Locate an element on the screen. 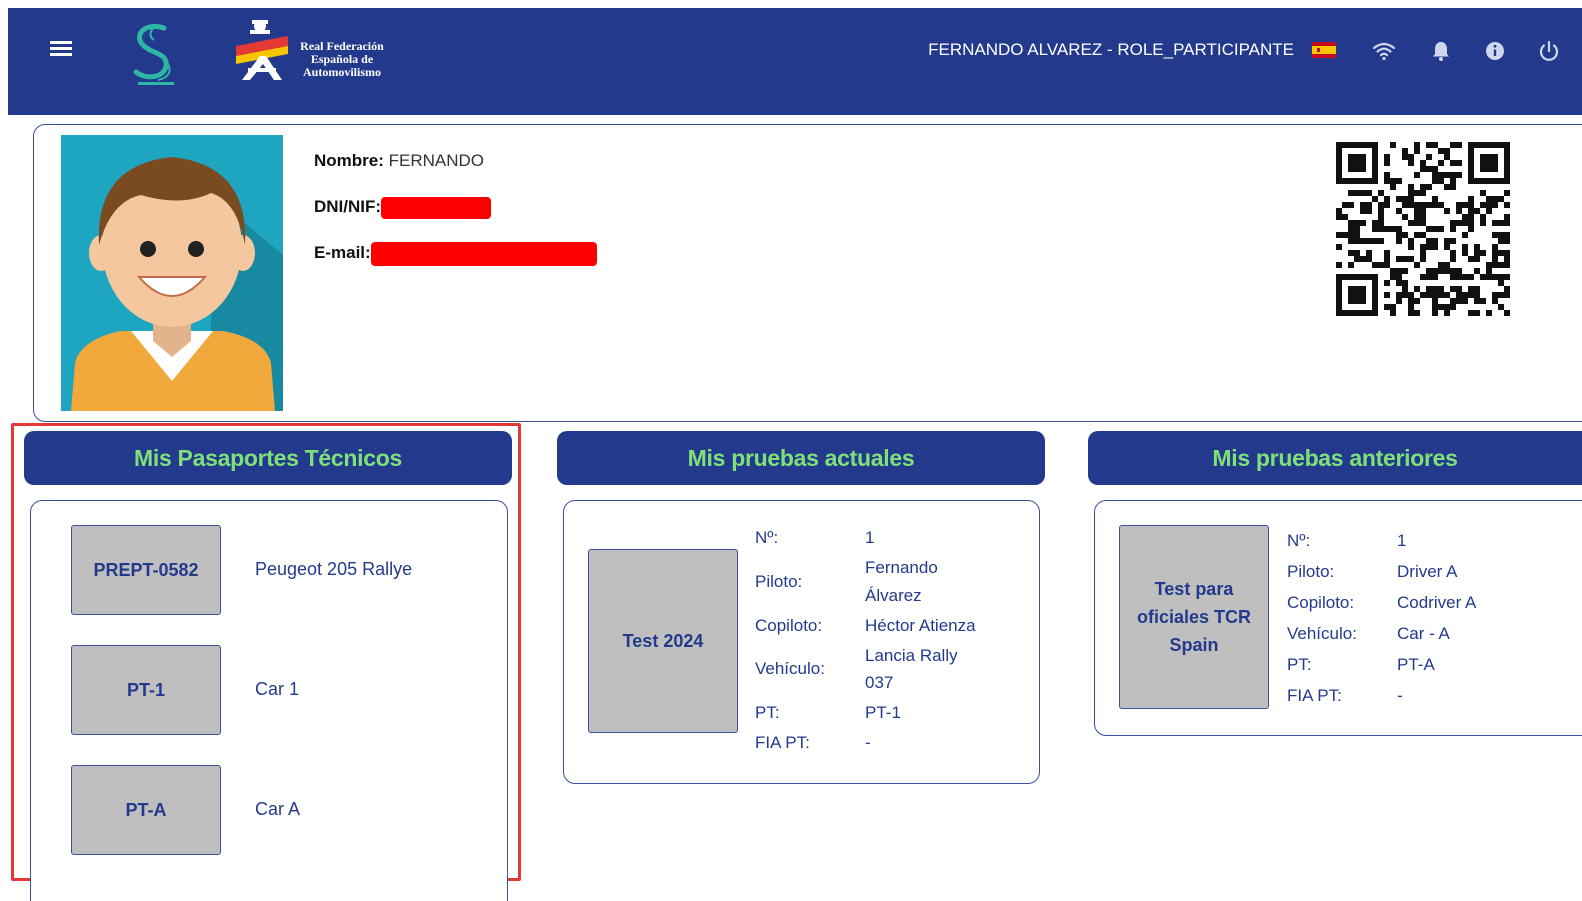 The height and width of the screenshot is (901, 1582). bell-icon is located at coordinates (1441, 51).